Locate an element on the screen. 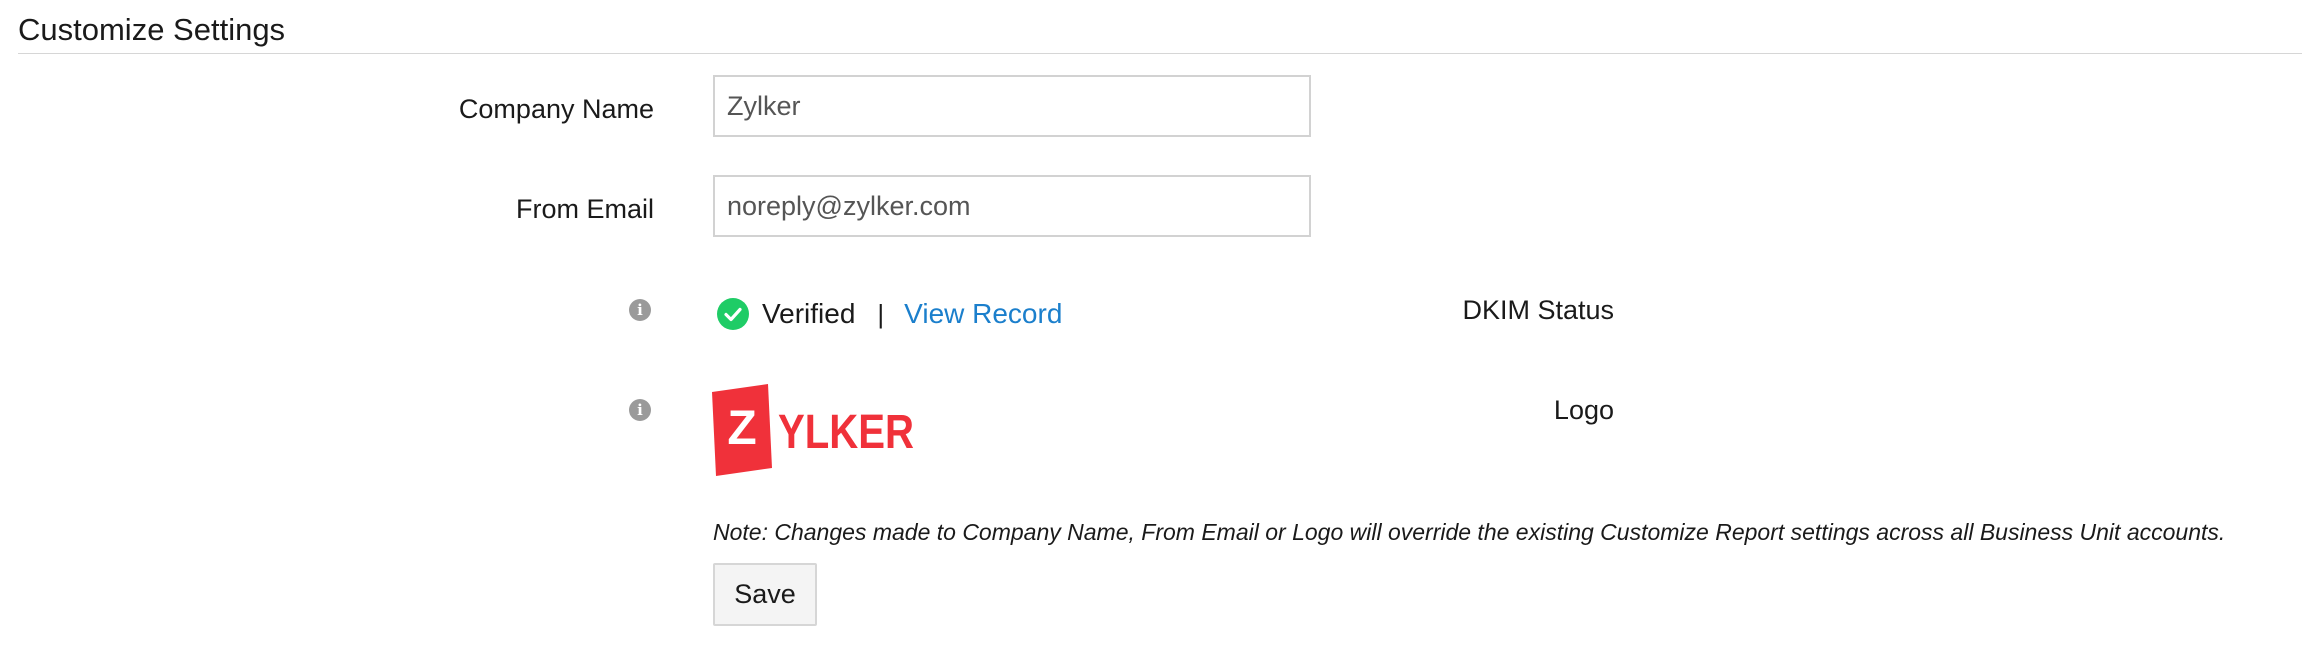 The height and width of the screenshot is (653, 2302). dkim-status-text: Verified is located at coordinates (809, 313).